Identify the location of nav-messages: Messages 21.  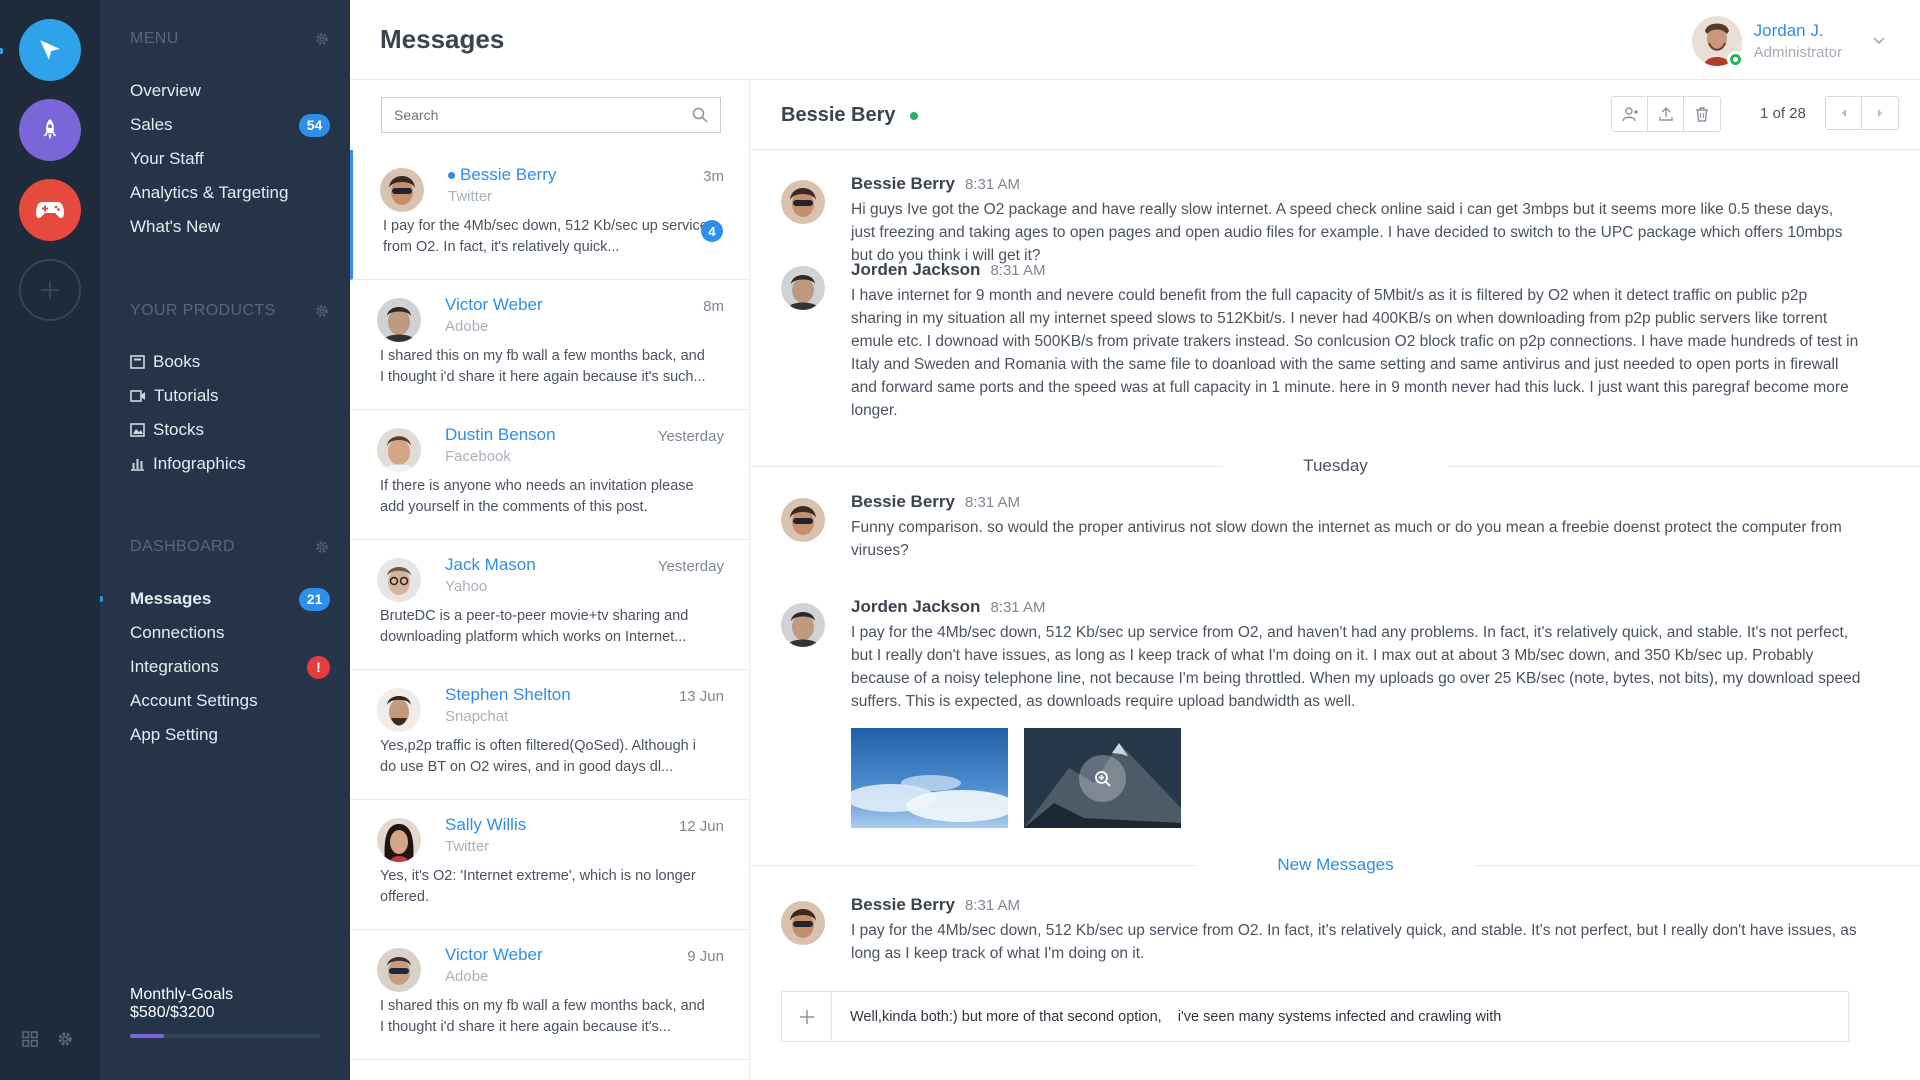
(230, 599).